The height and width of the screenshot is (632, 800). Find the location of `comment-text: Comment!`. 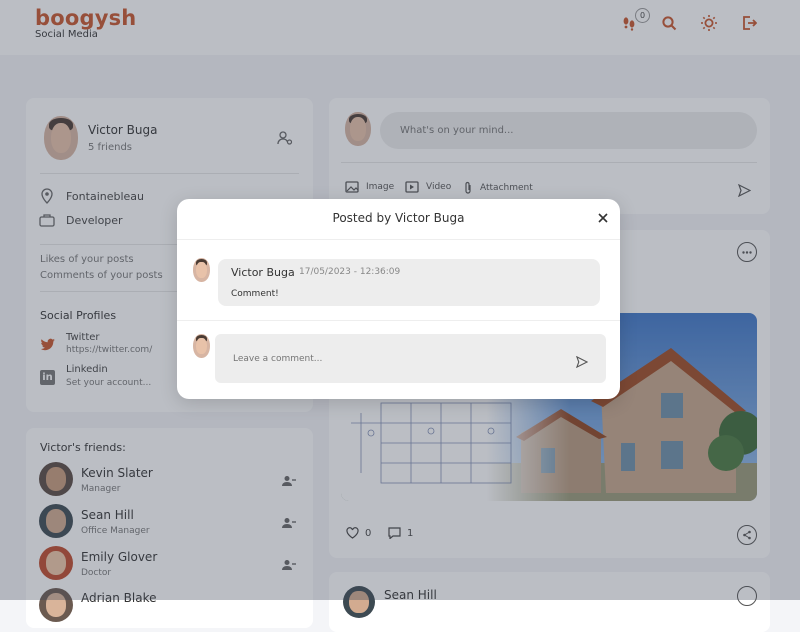

comment-text: Comment! is located at coordinates (255, 294).